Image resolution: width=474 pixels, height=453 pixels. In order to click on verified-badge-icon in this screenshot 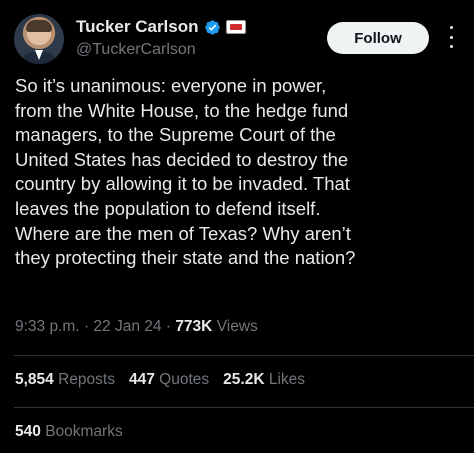, I will do `click(212, 27)`.